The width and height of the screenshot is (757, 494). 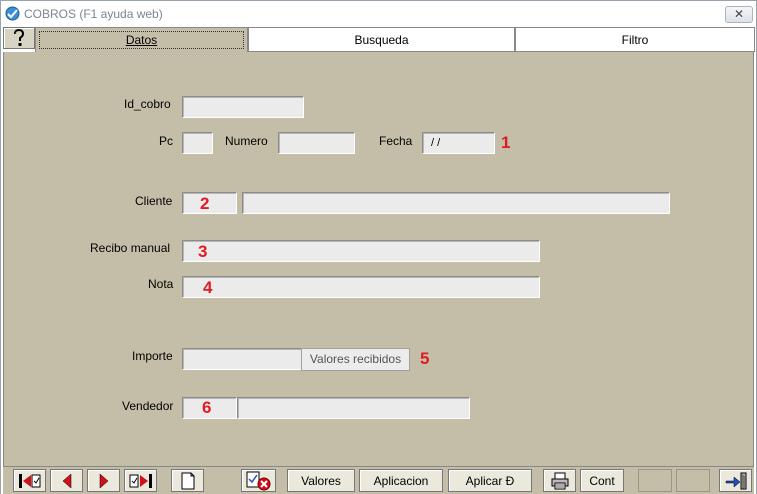 I want to click on vendedor-label: Vendedor, so click(x=148, y=406).